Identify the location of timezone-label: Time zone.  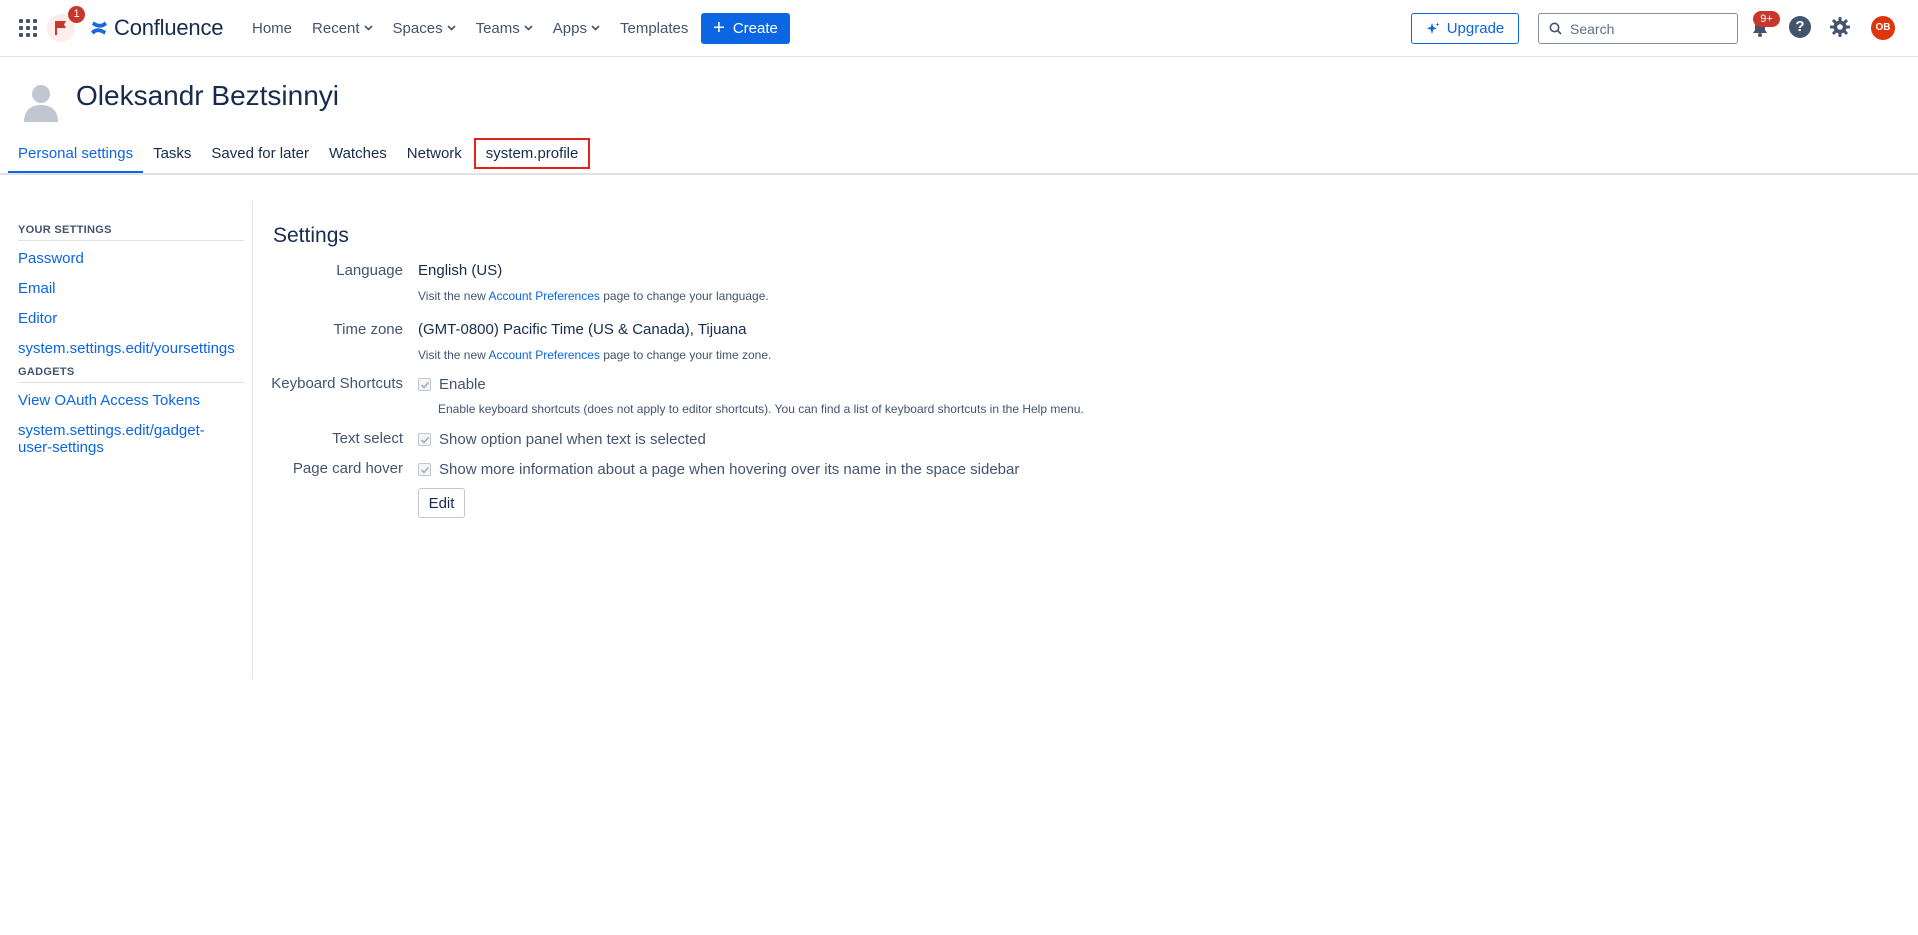
(368, 329).